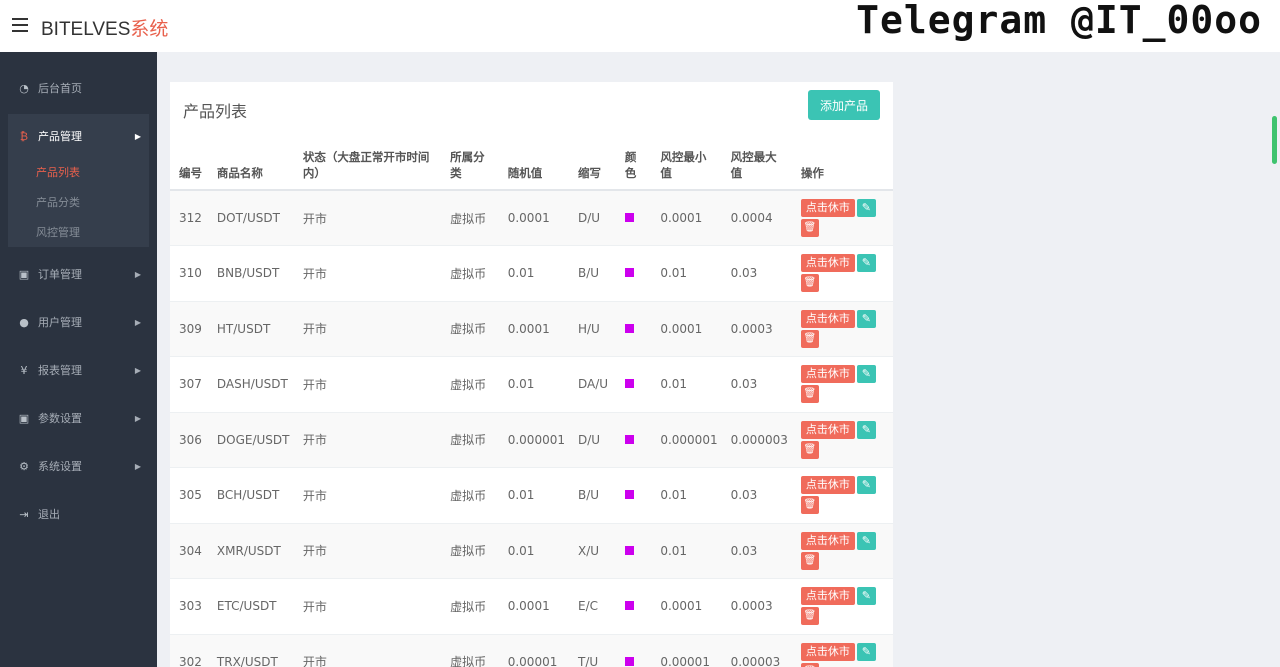 Image resolution: width=1280 pixels, height=667 pixels. I want to click on sidebar-item-label: 退出, so click(49, 514).